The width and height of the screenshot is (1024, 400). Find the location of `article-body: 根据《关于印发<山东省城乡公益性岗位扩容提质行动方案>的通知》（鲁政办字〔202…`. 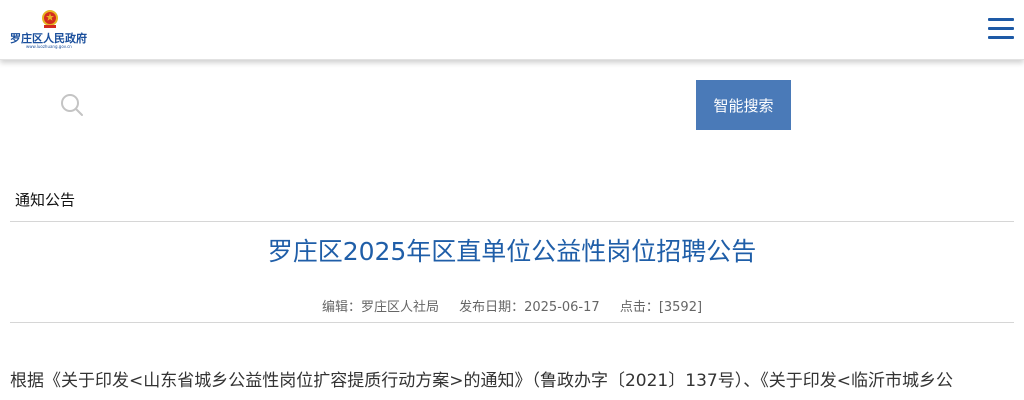

article-body: 根据《关于印发<山东省城乡公益性岗位扩容提质行动方案>的通知》（鲁政办字〔202… is located at coordinates (481, 381).